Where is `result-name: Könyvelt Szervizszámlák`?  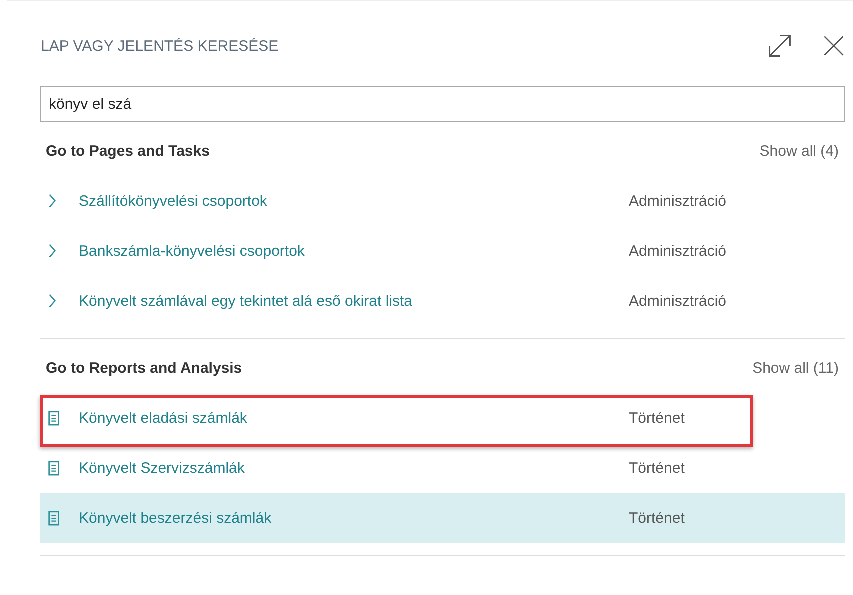 result-name: Könyvelt Szervizszámlák is located at coordinates (162, 468).